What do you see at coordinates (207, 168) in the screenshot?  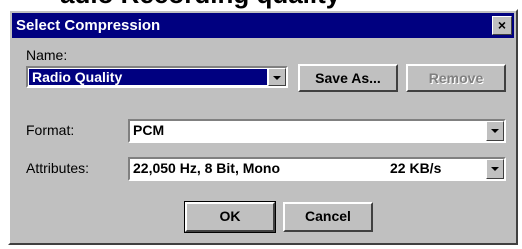 I see `attributes-value: 22,050 Hz, 8 Bit, Mono` at bounding box center [207, 168].